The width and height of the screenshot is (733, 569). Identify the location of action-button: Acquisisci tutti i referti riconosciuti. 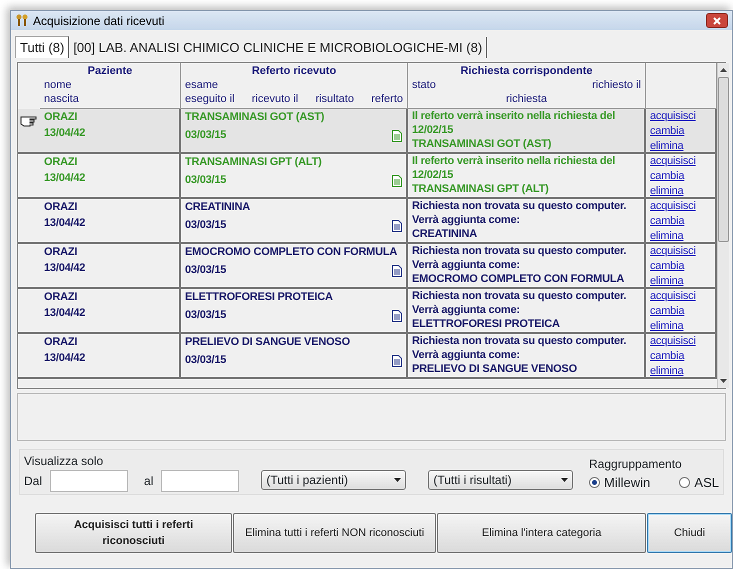
(133, 533).